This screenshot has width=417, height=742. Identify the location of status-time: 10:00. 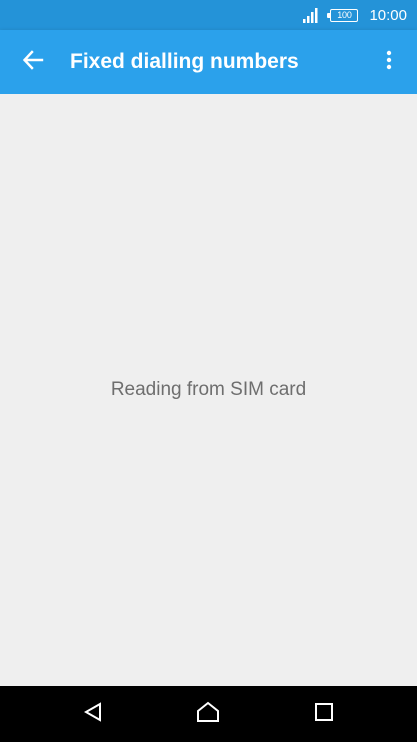
(388, 15).